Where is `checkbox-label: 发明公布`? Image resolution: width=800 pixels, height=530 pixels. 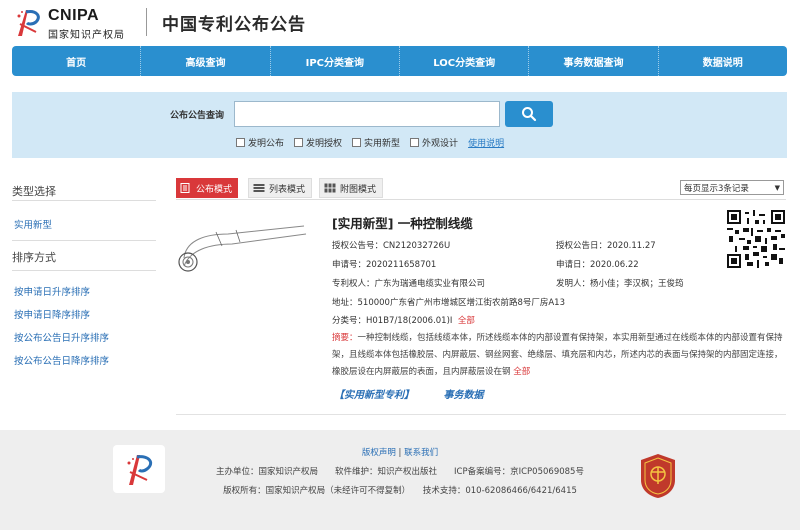
checkbox-label: 发明公布 is located at coordinates (266, 144).